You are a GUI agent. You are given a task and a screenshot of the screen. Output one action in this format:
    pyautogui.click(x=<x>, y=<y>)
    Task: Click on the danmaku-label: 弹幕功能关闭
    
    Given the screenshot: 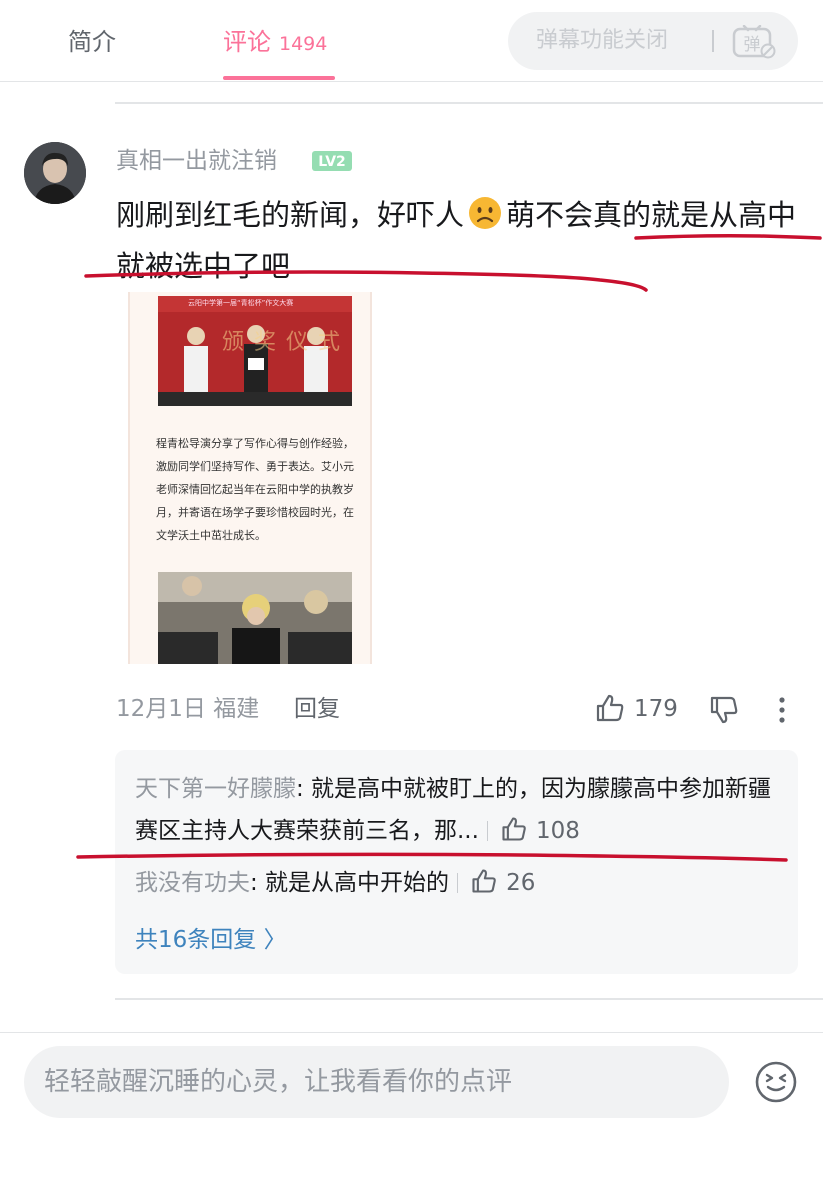 What is the action you would take?
    pyautogui.click(x=602, y=40)
    